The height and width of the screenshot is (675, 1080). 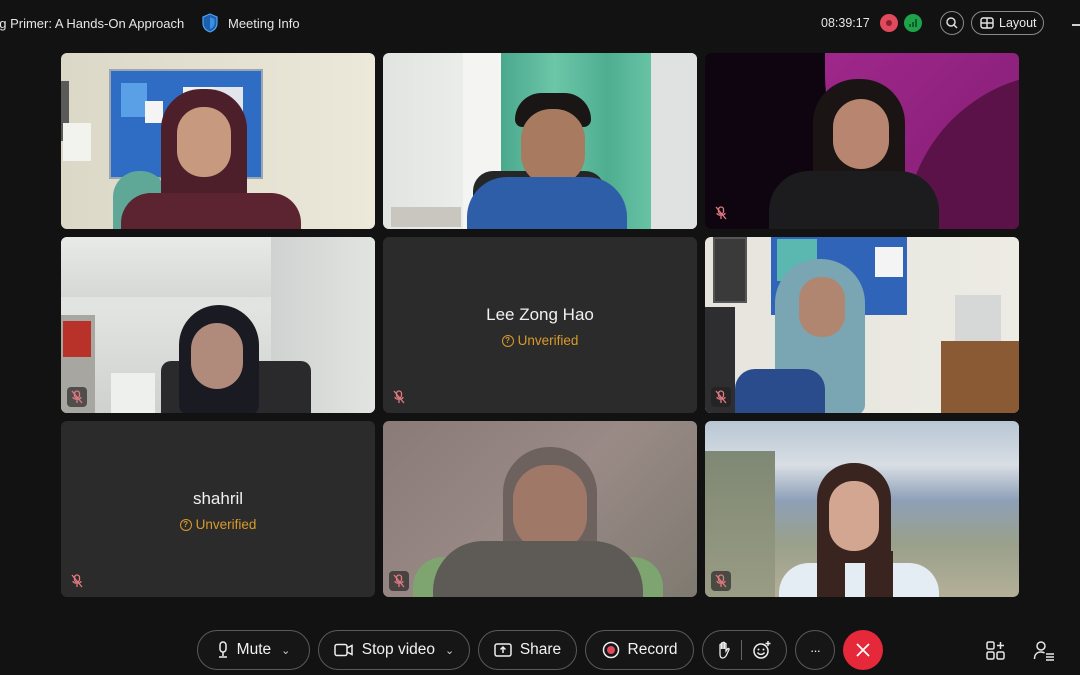 I want to click on reactions-group, so click(x=744, y=650).